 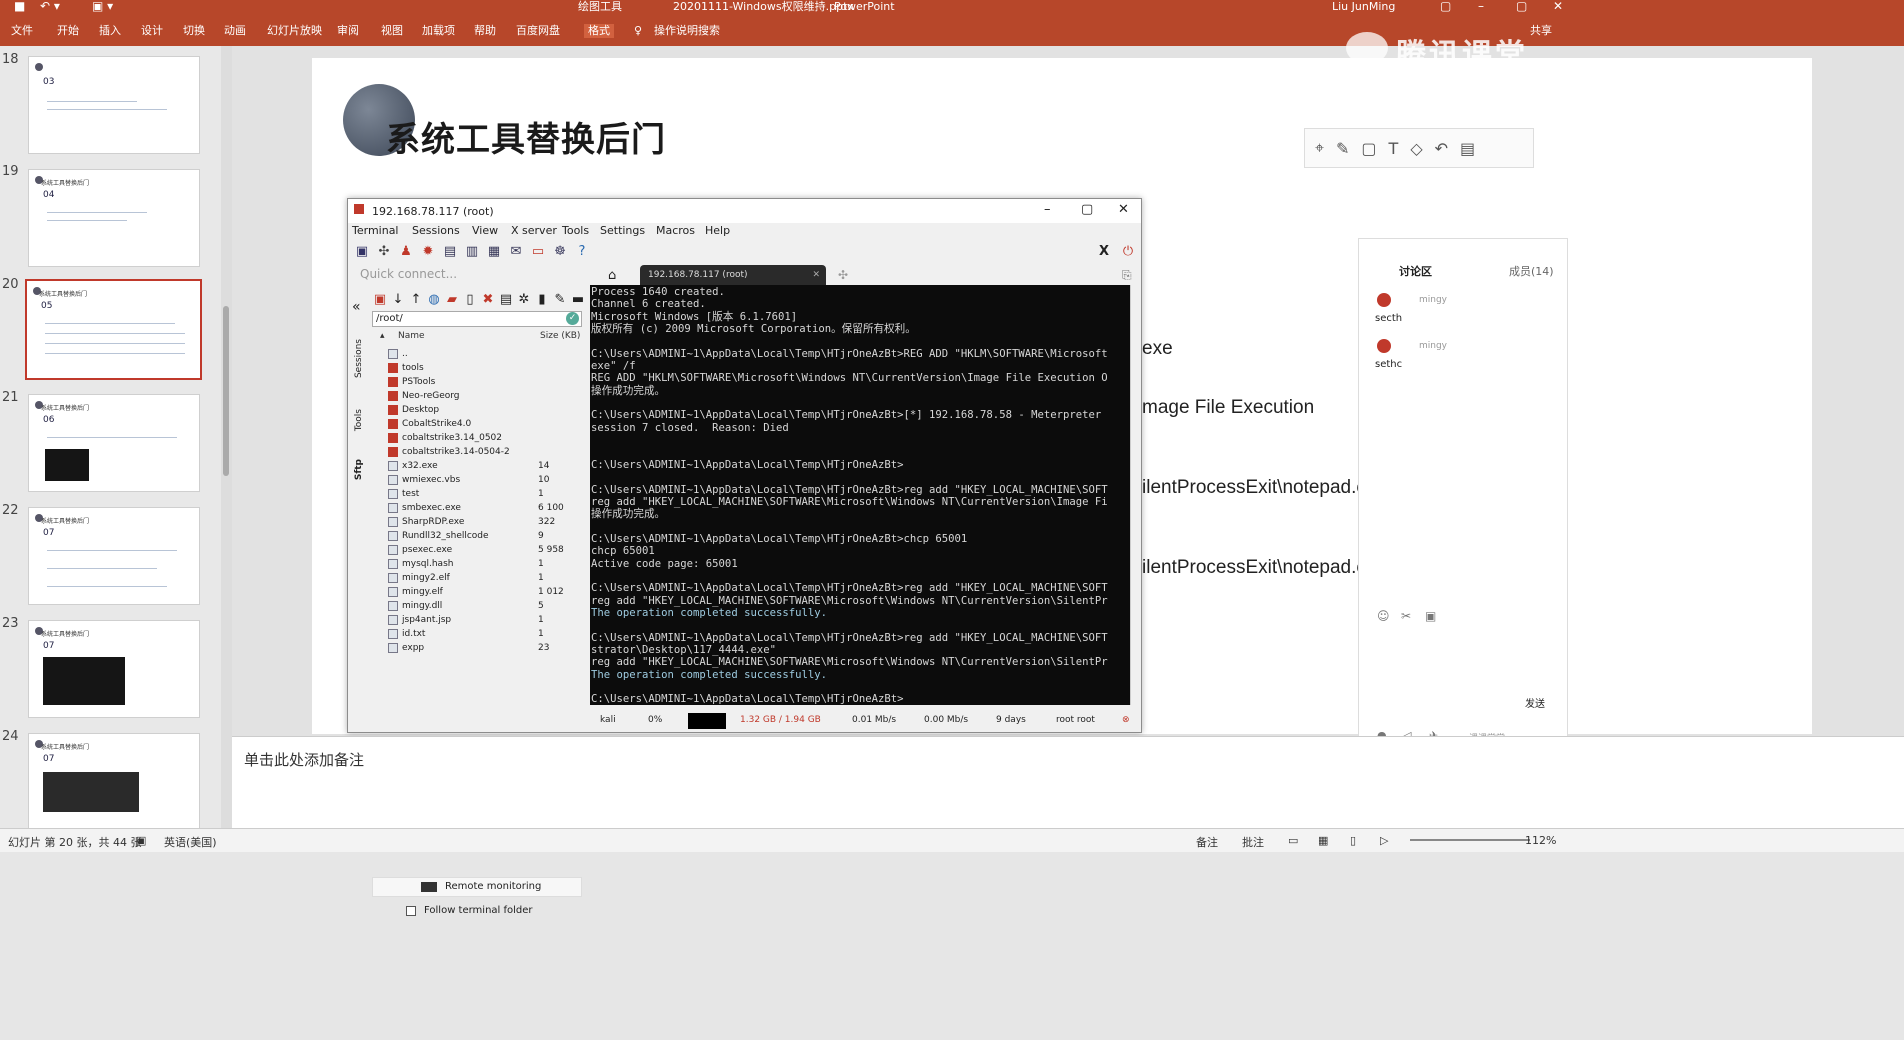 I want to click on comments-button: 批注, so click(x=1253, y=842).